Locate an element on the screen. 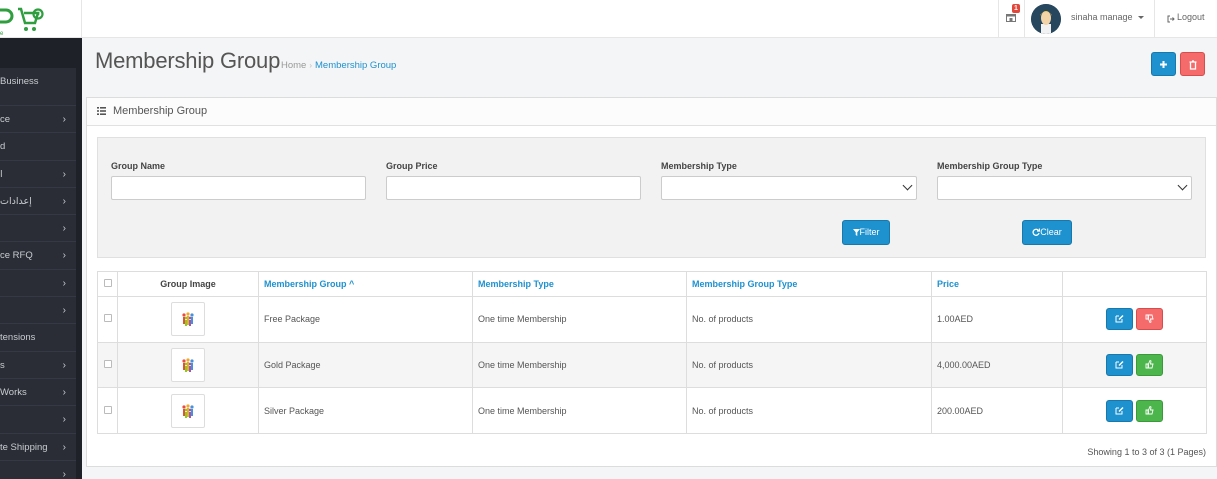  sidebar-item: ا › is located at coordinates (41, 174).